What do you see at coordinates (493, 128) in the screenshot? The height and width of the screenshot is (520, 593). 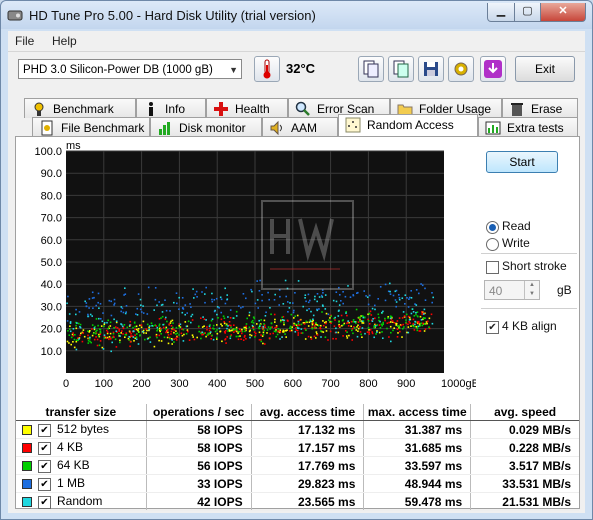 I see `extra-tests-icon` at bounding box center [493, 128].